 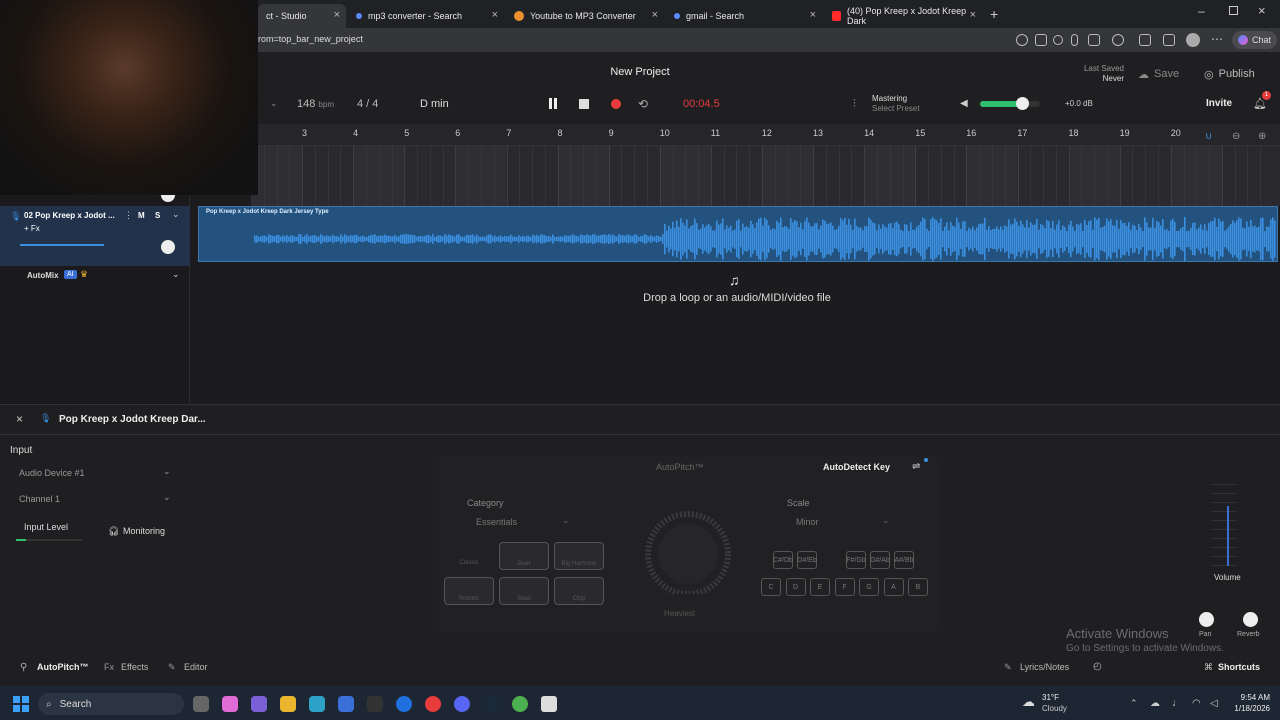 I want to click on drop-zone-text: Drop a loop or an audio/MIDI/video file, so click(x=737, y=298).